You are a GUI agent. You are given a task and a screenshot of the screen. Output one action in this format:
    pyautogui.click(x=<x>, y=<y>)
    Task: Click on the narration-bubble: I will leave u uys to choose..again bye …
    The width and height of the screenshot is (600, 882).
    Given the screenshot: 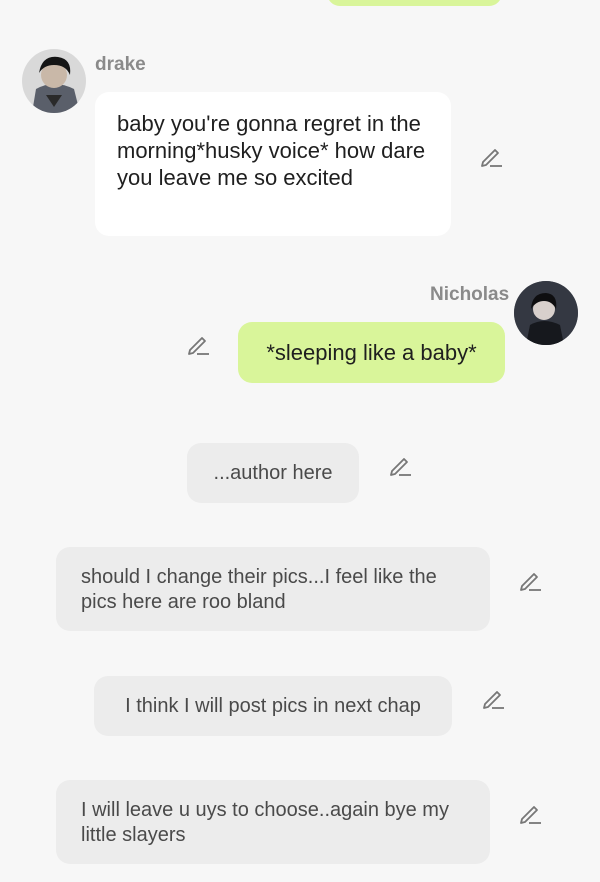 What is the action you would take?
    pyautogui.click(x=273, y=822)
    